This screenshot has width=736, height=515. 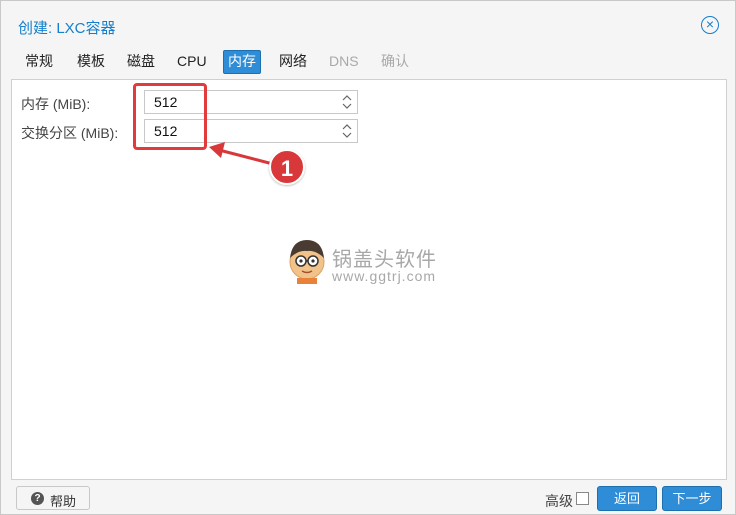 I want to click on tab-template: 模板, so click(x=91, y=61).